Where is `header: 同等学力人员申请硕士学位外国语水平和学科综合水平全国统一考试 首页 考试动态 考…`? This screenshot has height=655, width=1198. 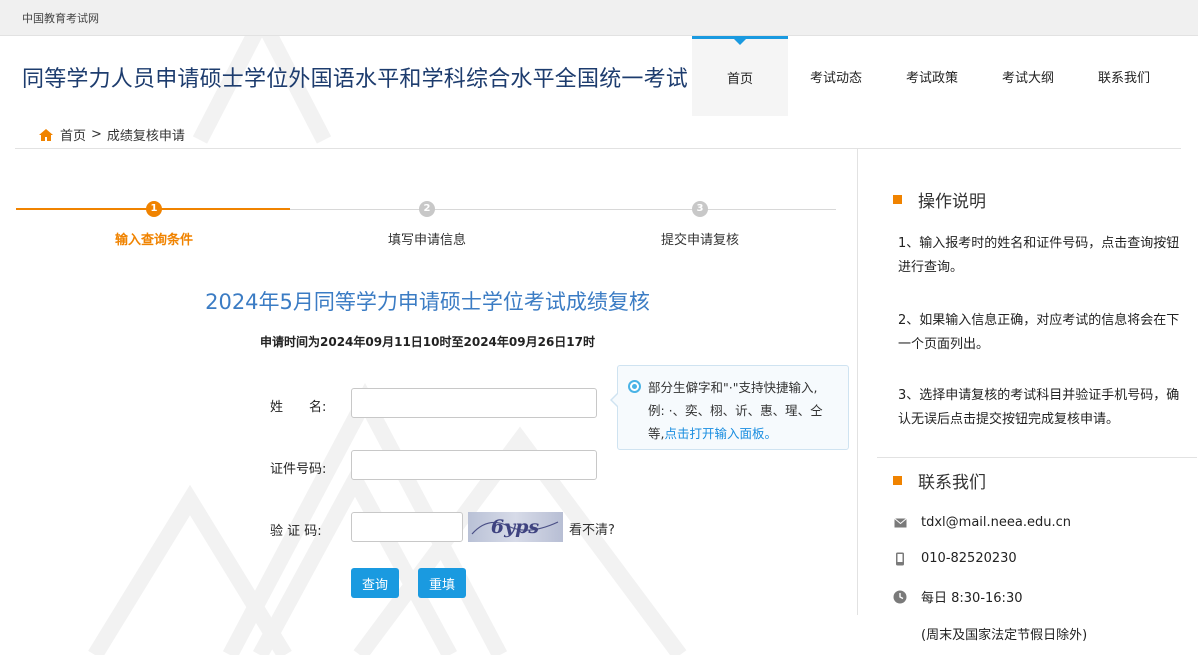 header: 同等学力人员申请硕士学位外国语水平和学科综合水平全国统一考试 首页 考试动态 考… is located at coordinates (599, 76).